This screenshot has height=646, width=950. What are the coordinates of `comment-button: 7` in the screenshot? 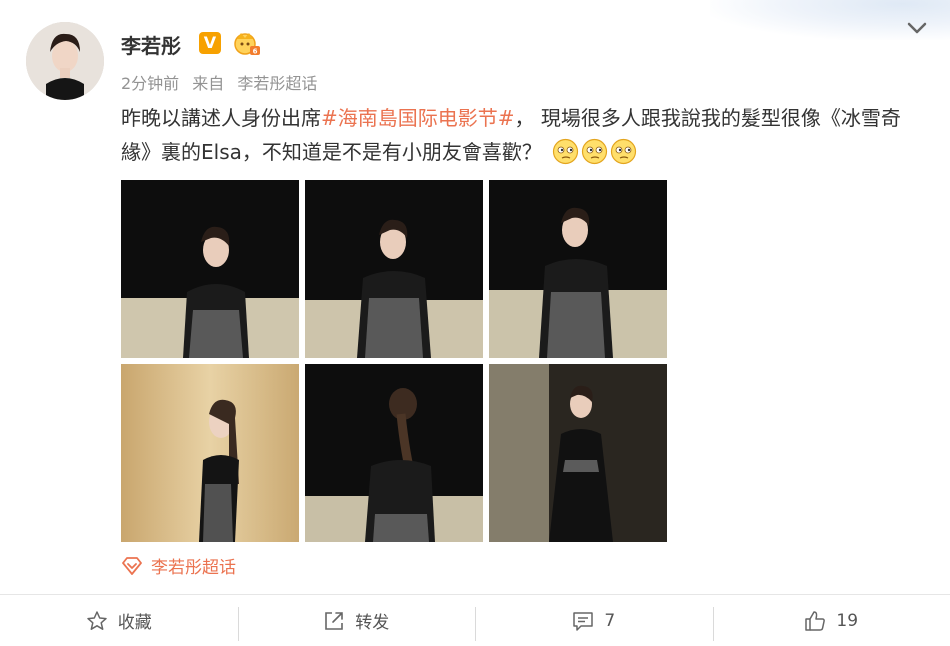 It's located at (594, 620).